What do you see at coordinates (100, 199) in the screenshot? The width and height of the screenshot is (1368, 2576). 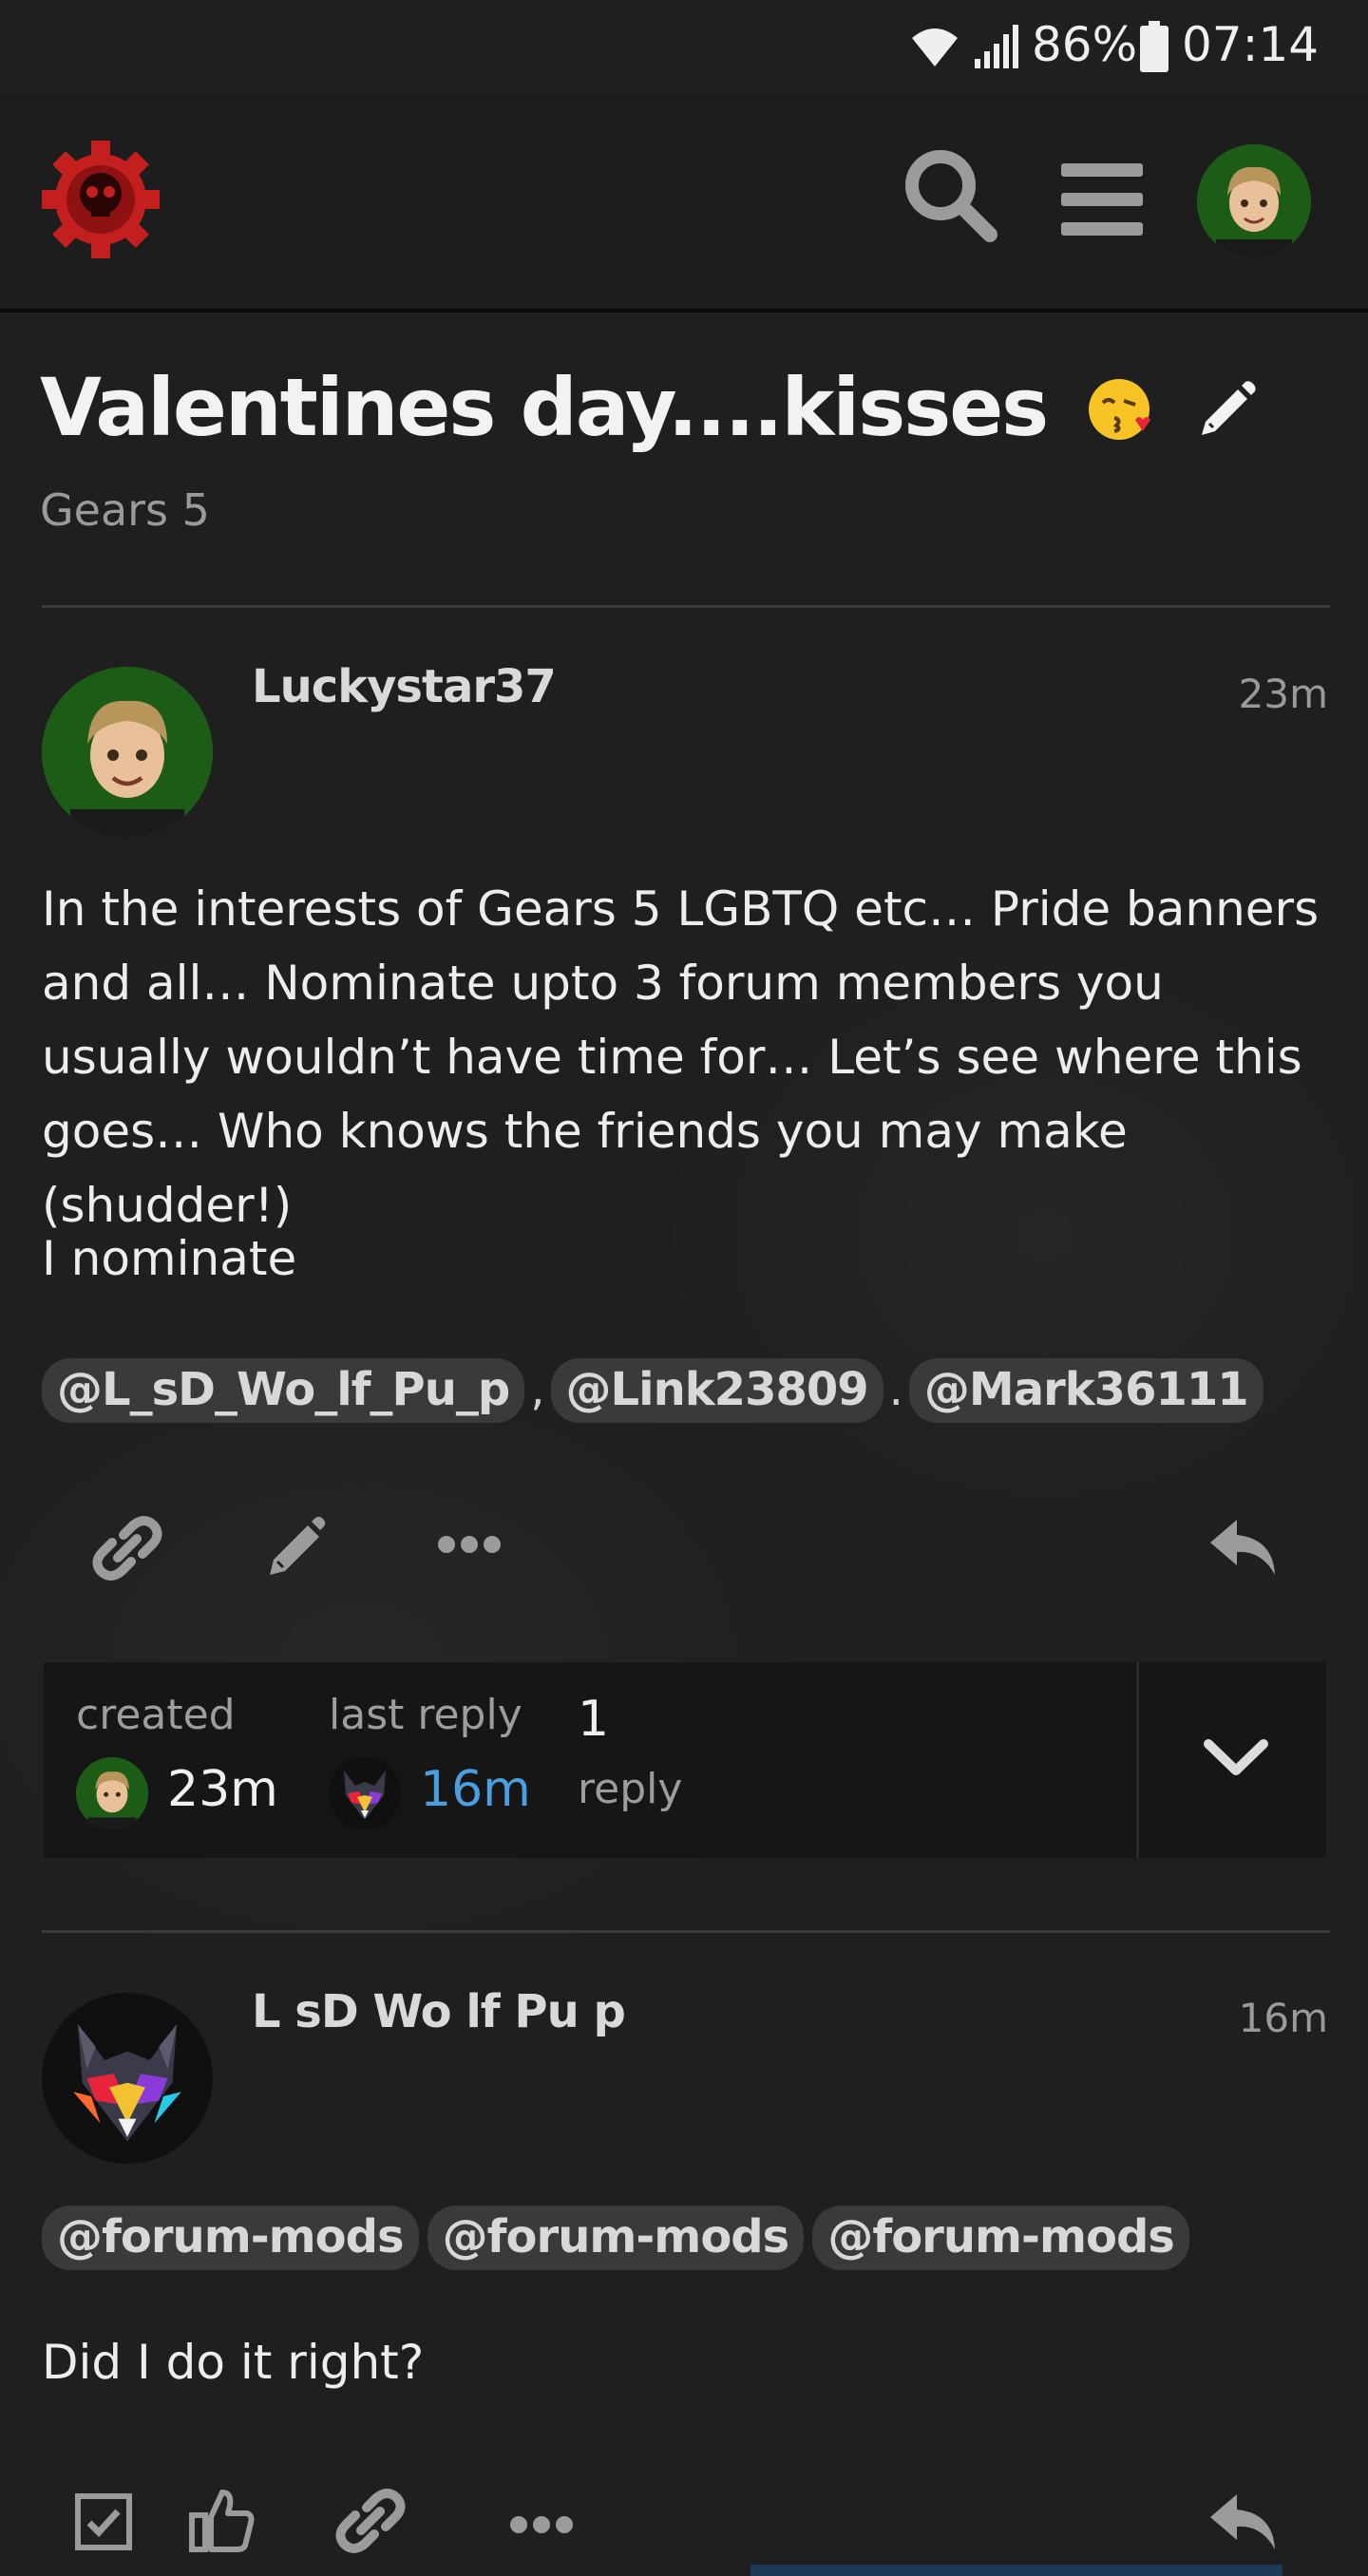 I see `gears-skull-cog-icon` at bounding box center [100, 199].